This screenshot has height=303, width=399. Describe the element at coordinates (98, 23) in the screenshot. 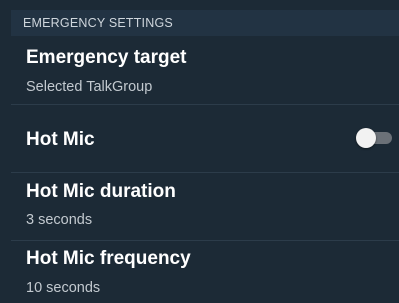

I see `section-header-label: EMERGENCY SETTINGS` at that location.